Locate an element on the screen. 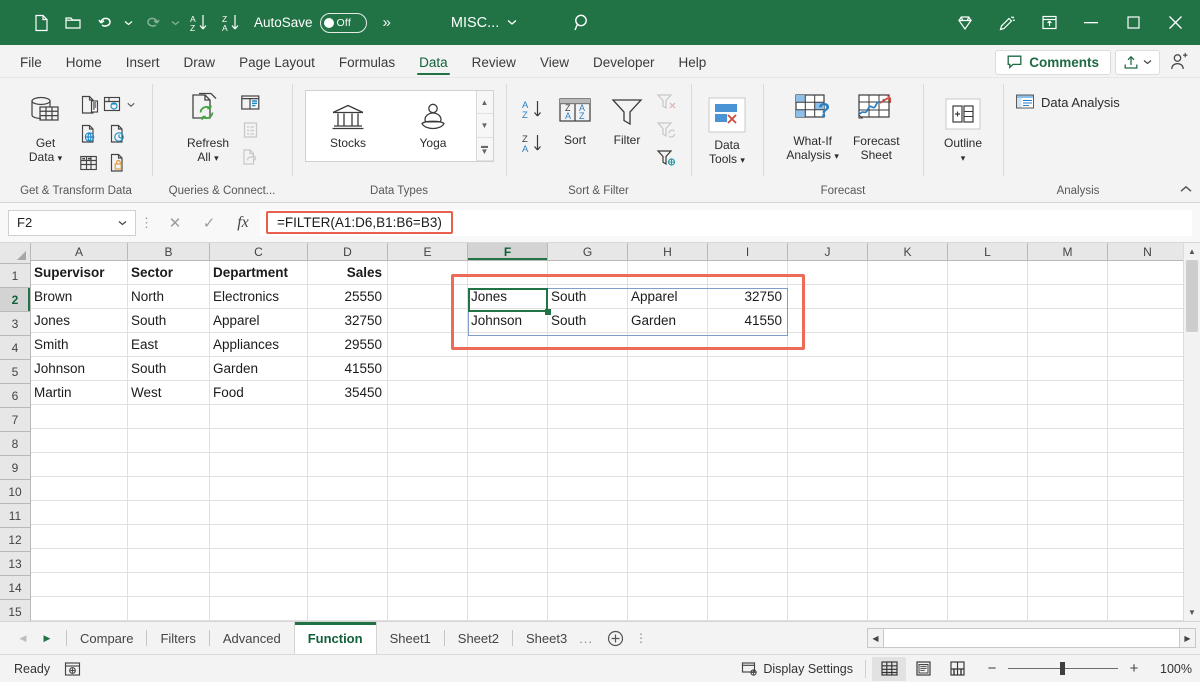  cell-K3 is located at coordinates (908, 321).